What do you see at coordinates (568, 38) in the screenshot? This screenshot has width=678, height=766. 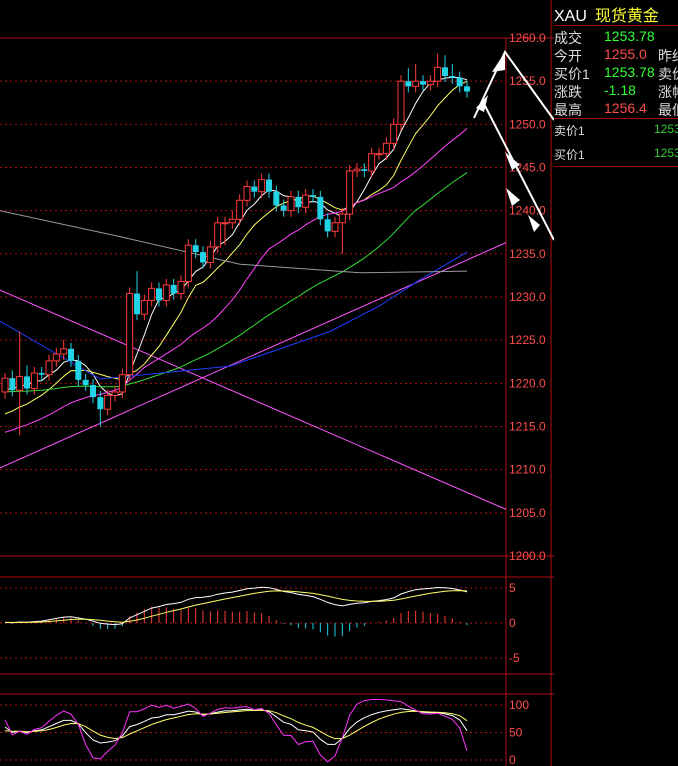 I see `quote-label: 成交` at bounding box center [568, 38].